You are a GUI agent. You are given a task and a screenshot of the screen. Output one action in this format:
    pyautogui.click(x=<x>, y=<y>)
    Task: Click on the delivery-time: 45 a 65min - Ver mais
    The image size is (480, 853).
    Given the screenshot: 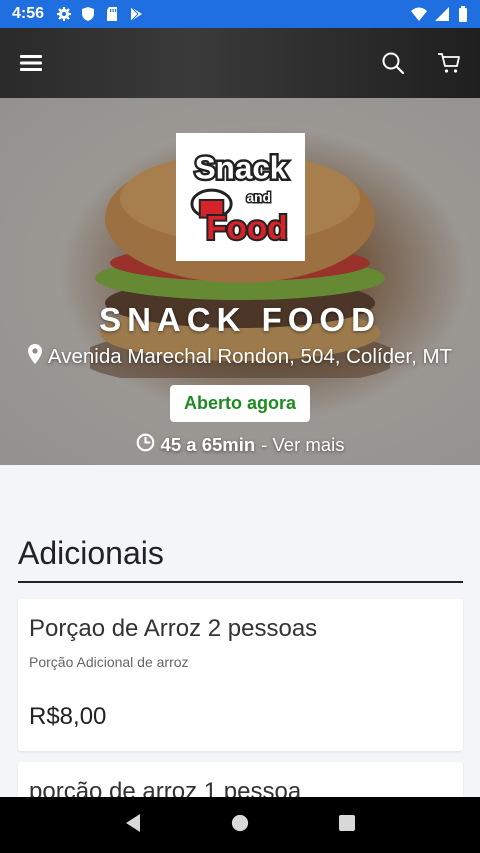 What is the action you would take?
    pyautogui.click(x=240, y=445)
    